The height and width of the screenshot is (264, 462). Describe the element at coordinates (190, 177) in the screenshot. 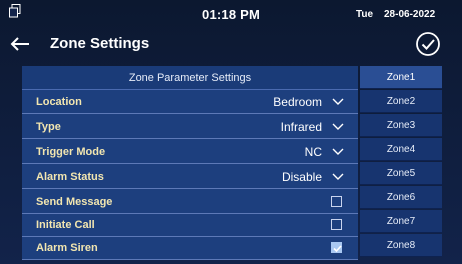

I see `alarm-status-row: Alarm Status Disable` at that location.